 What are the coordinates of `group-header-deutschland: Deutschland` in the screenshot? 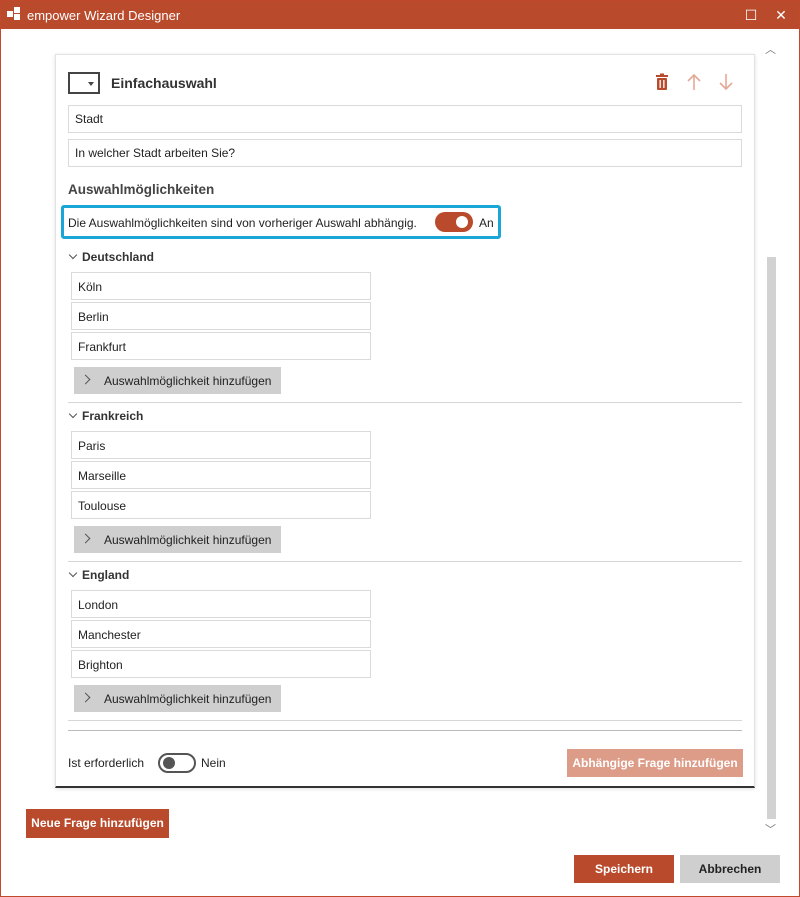 It's located at (111, 257).